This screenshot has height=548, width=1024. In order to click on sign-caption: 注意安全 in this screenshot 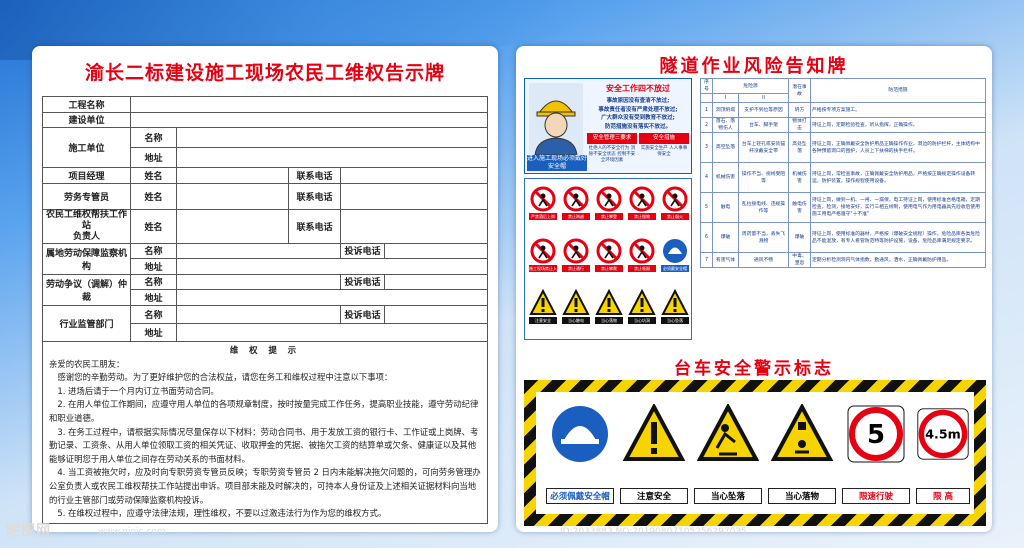, I will do `click(543, 320)`.